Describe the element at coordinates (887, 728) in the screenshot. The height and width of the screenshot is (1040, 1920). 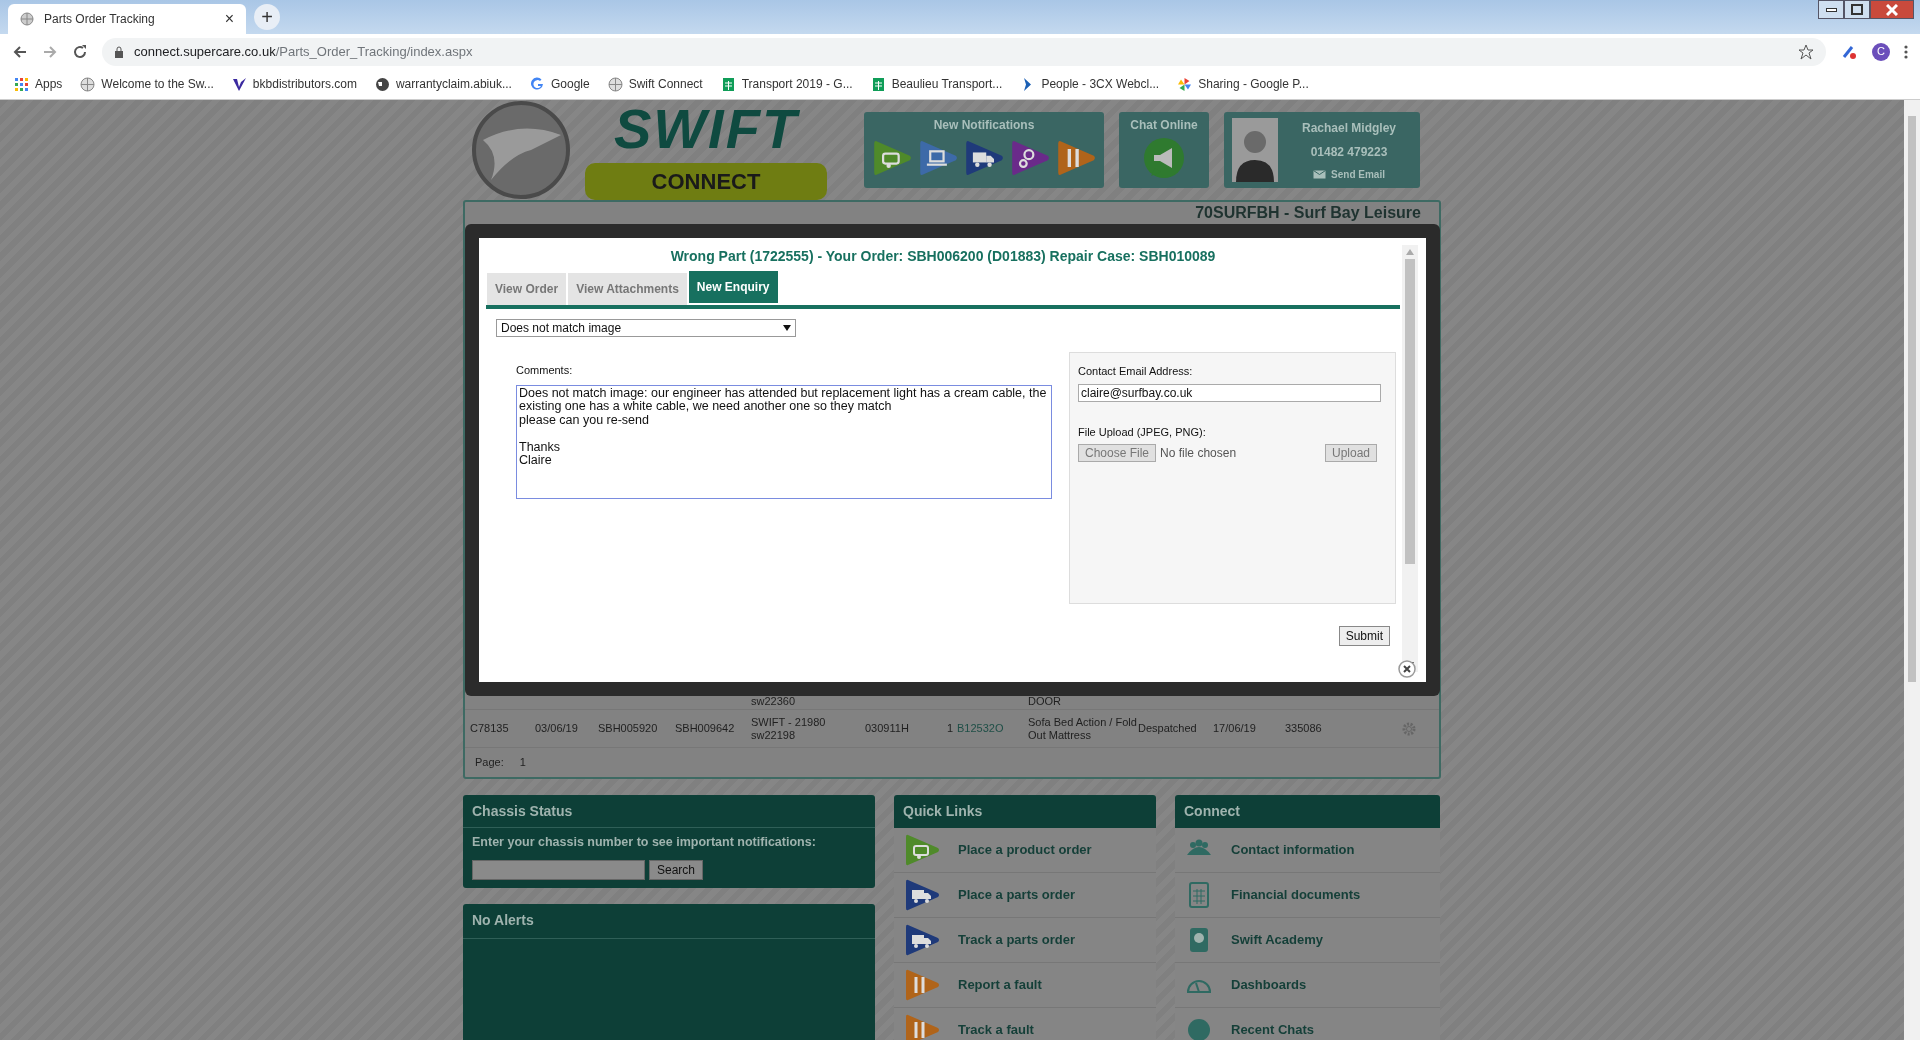
I see `table-cell: 030911H` at that location.